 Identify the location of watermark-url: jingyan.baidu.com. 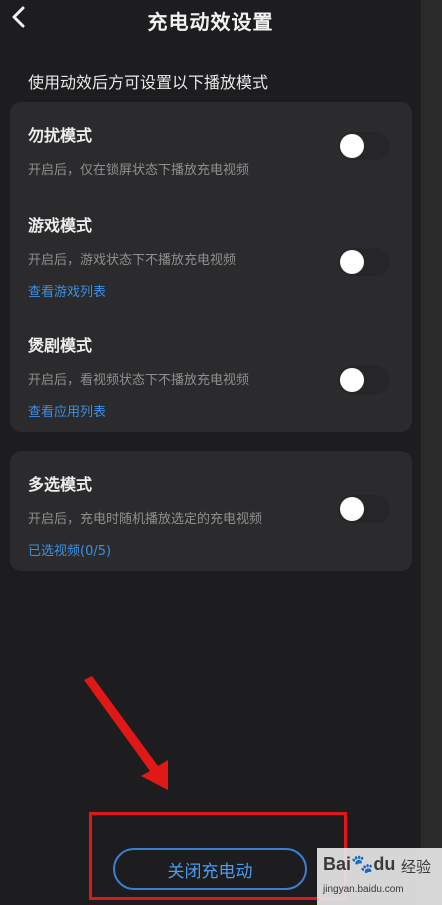
(363, 889).